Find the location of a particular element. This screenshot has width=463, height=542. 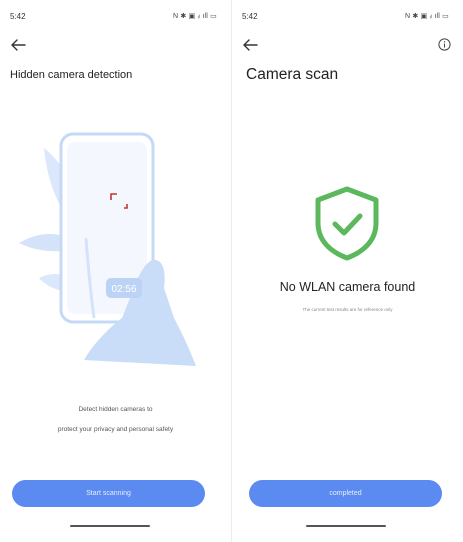

timer-label: 02:56 is located at coordinates (123, 289).